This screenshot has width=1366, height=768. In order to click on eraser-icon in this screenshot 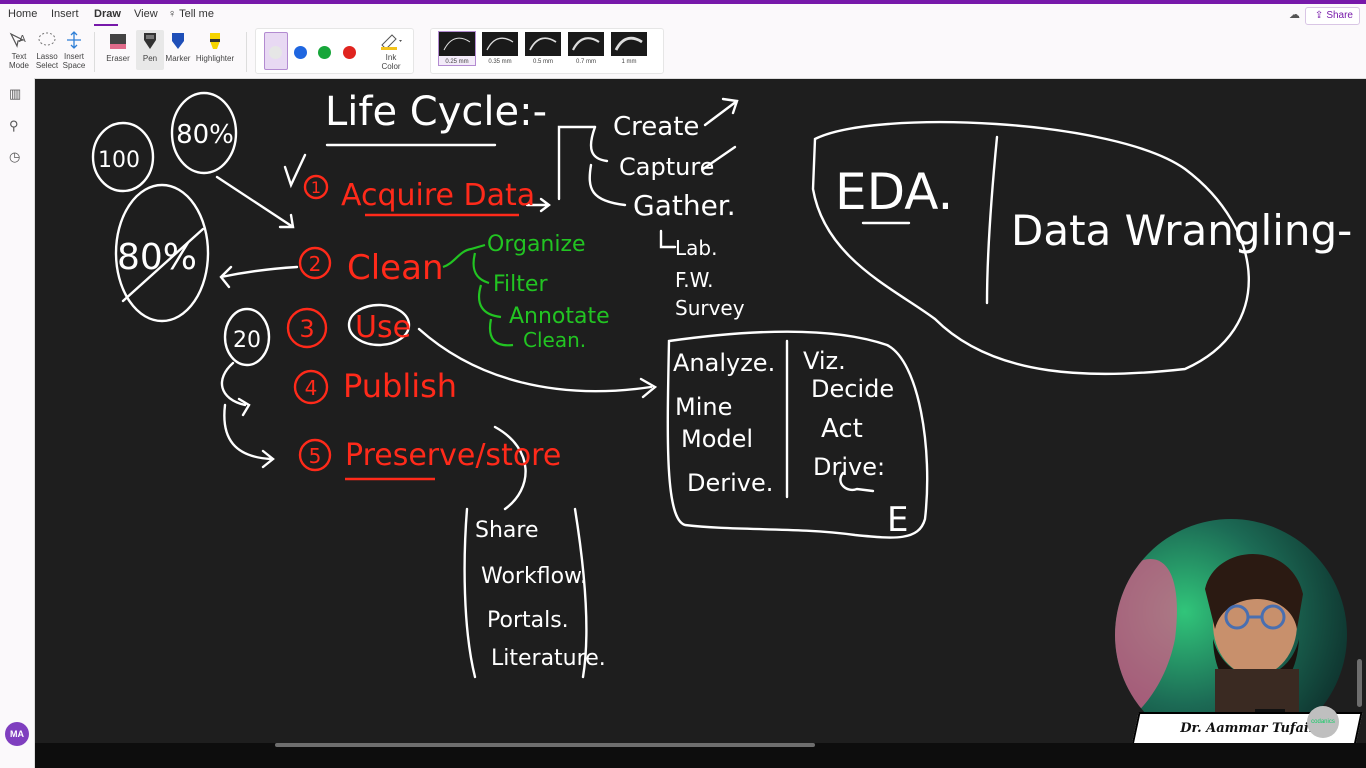, I will do `click(118, 41)`.